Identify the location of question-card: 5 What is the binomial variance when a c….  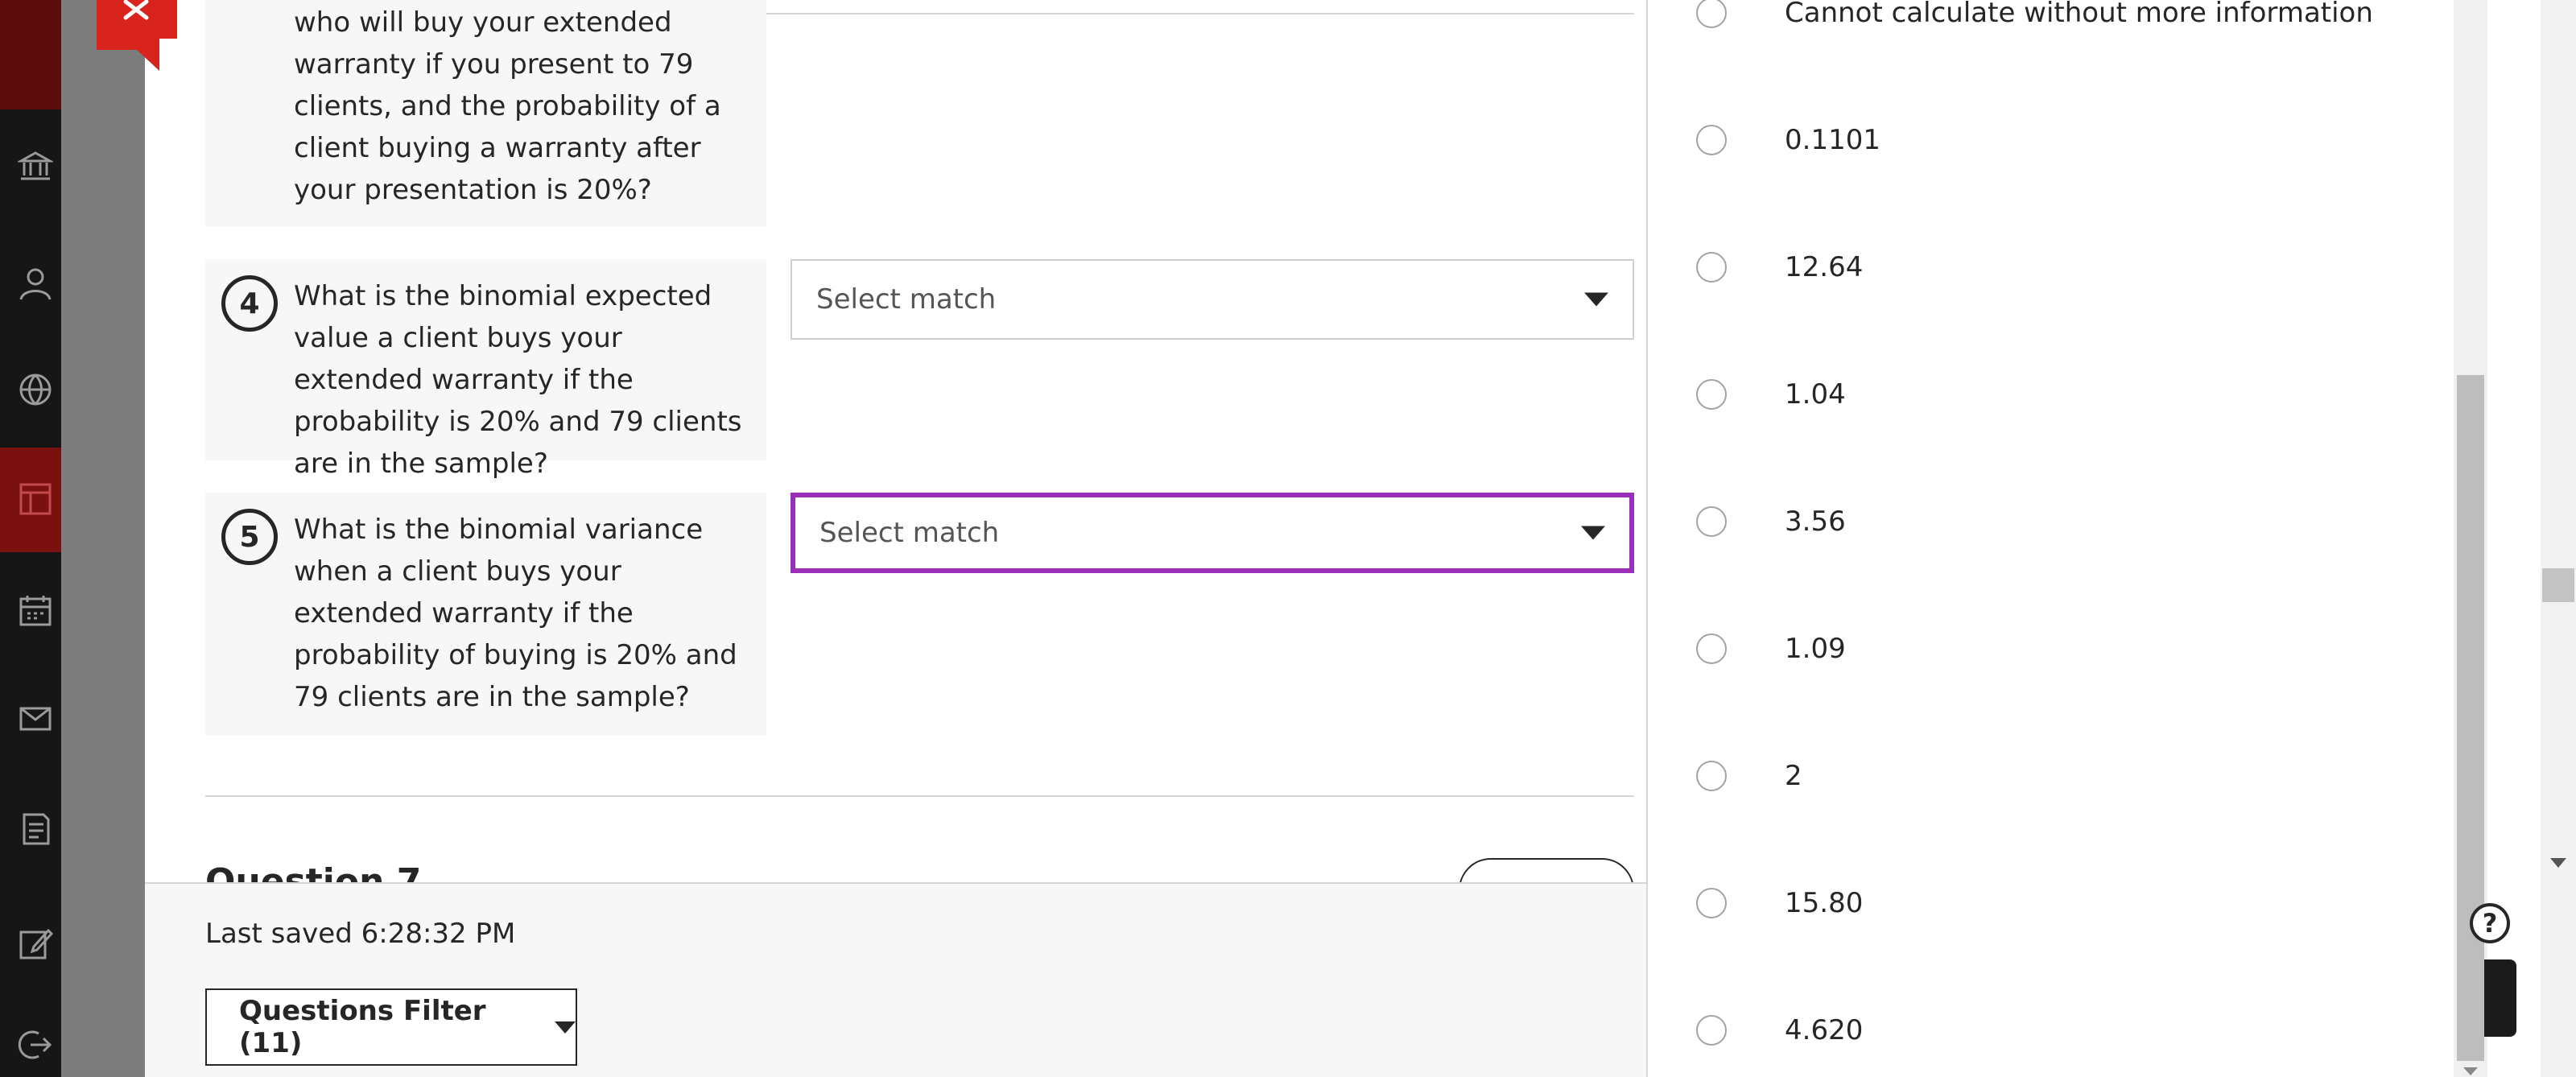
(485, 614).